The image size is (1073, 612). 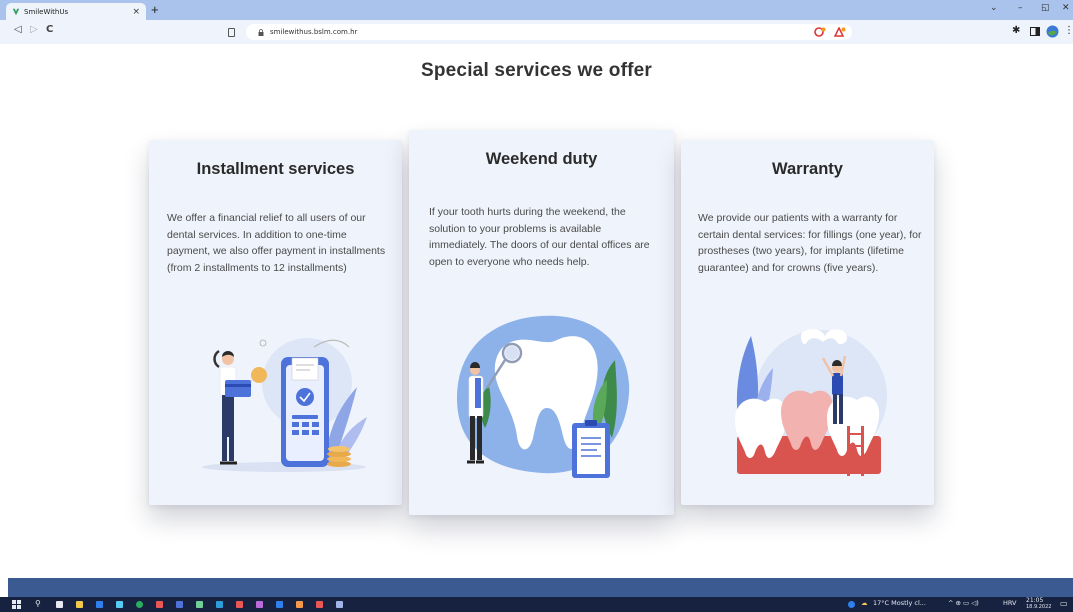 I want to click on tab-title: SmileWithUs, so click(x=46, y=11).